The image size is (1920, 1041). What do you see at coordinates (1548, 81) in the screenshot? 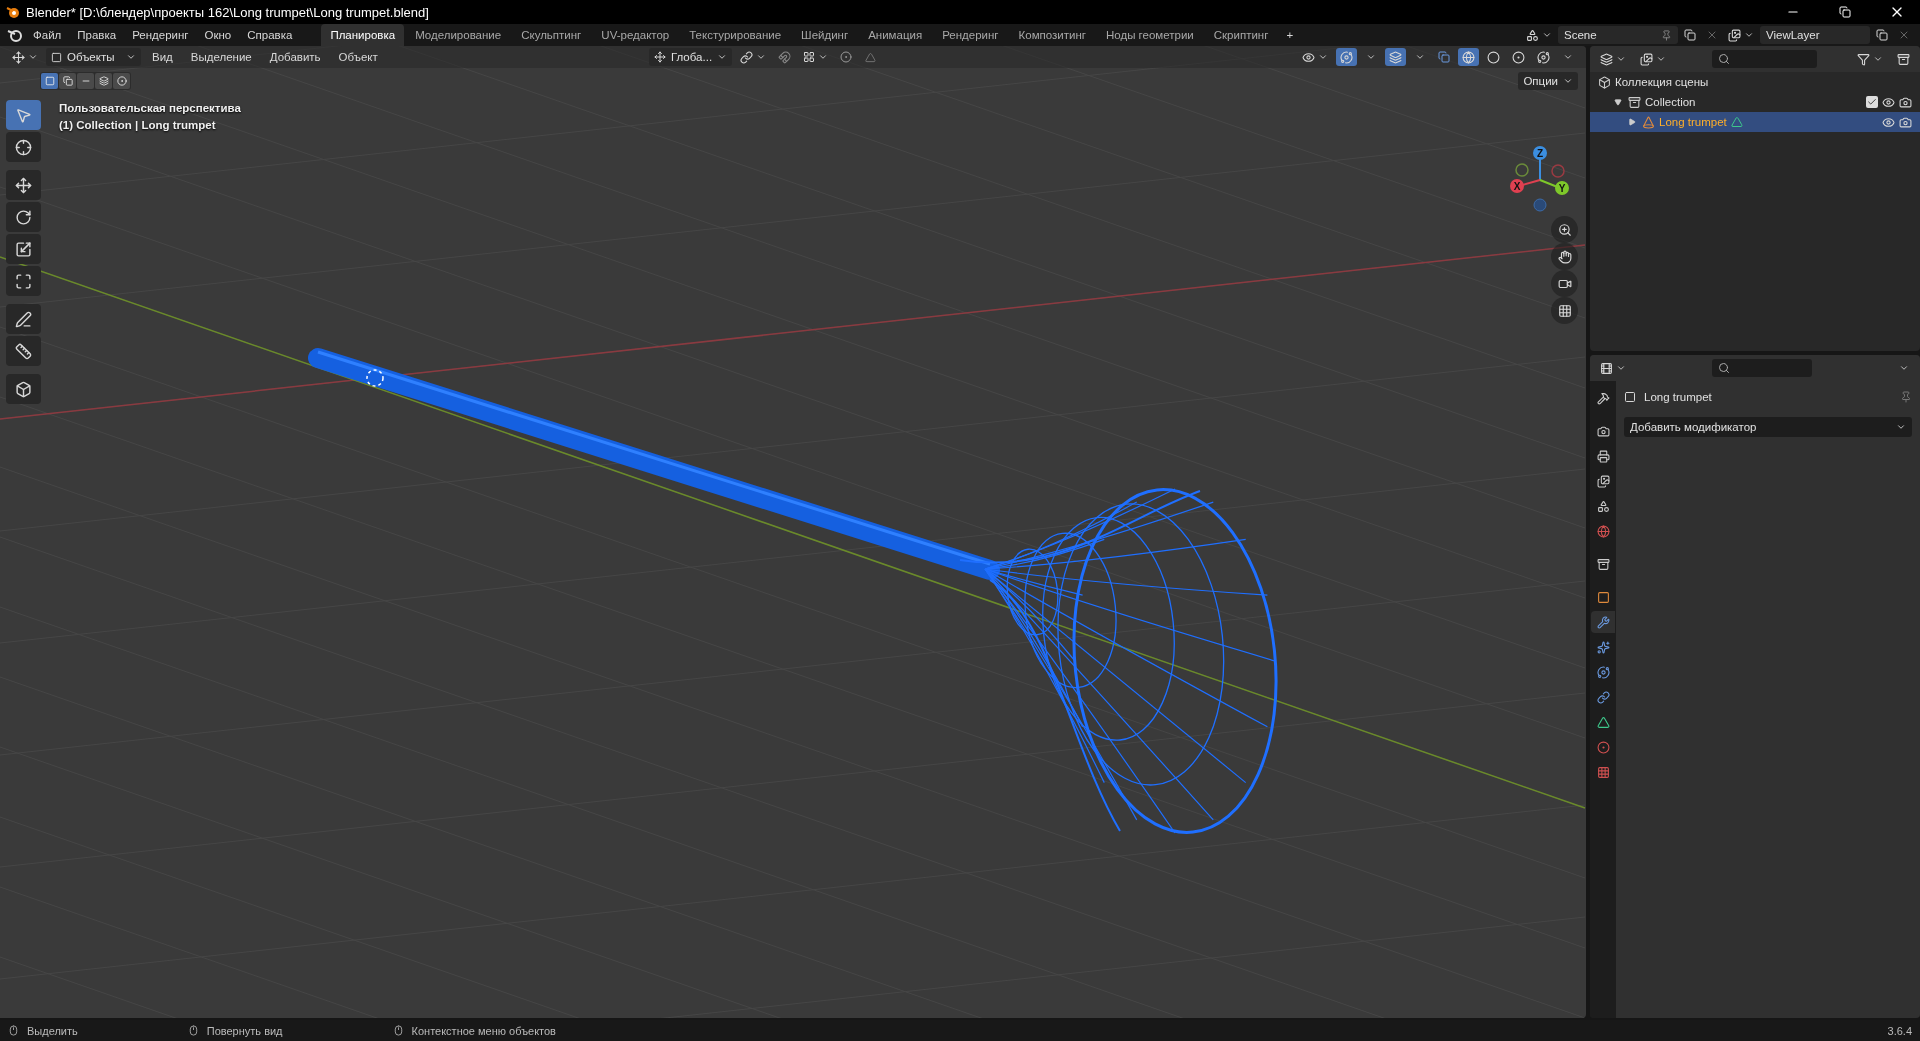
I see `options-dropdown: Опции` at bounding box center [1548, 81].